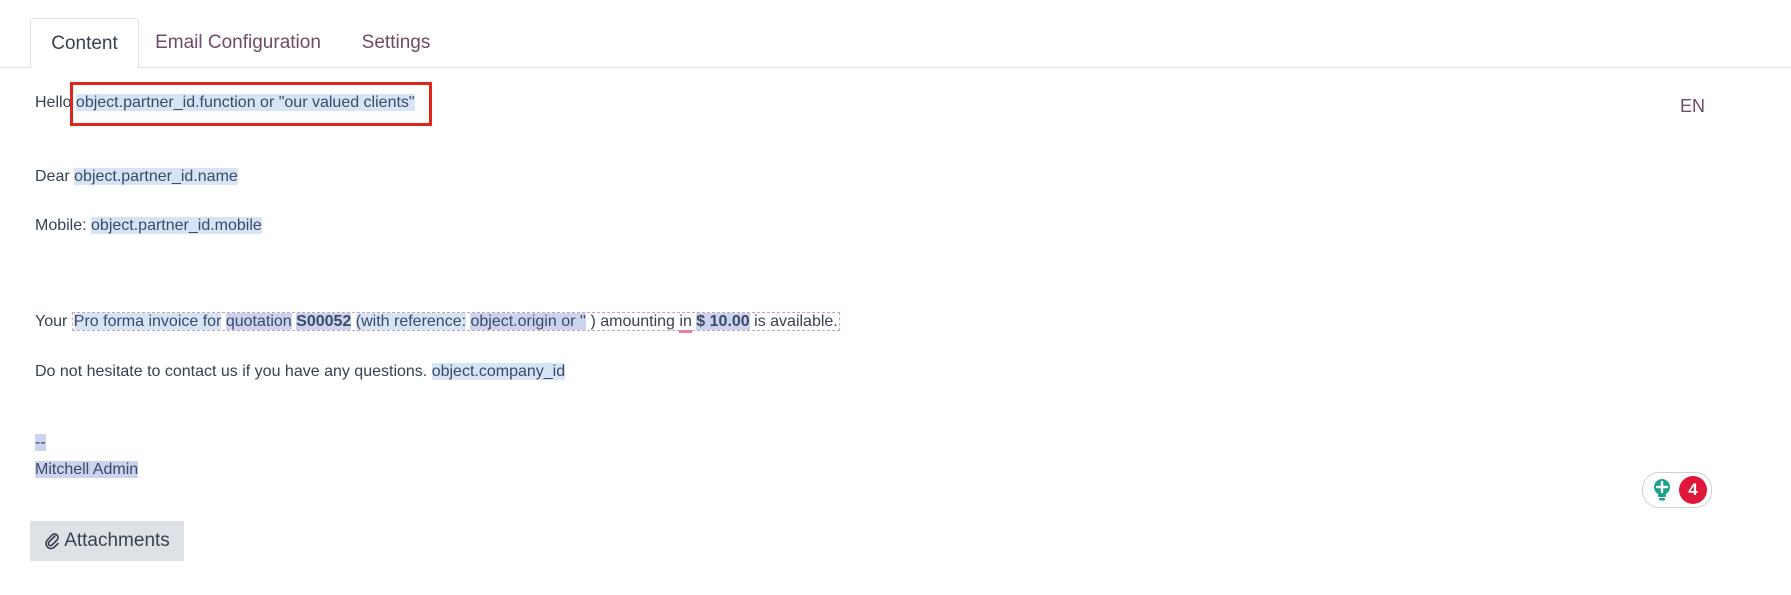  What do you see at coordinates (147, 321) in the screenshot?
I see `invoice-doc-placeholder: Pro forma invoice for` at bounding box center [147, 321].